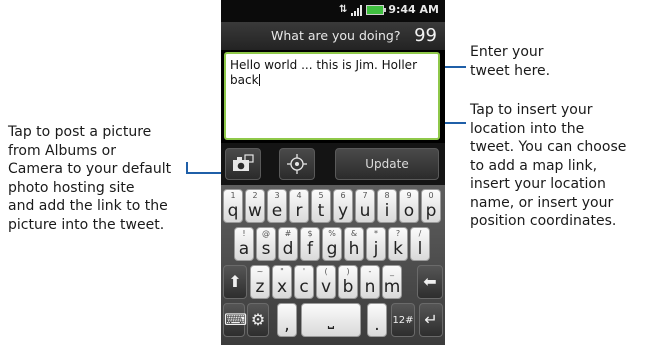 This screenshot has height=345, width=646. Describe the element at coordinates (333, 164) in the screenshot. I see `compose-toolbar: Update` at that location.